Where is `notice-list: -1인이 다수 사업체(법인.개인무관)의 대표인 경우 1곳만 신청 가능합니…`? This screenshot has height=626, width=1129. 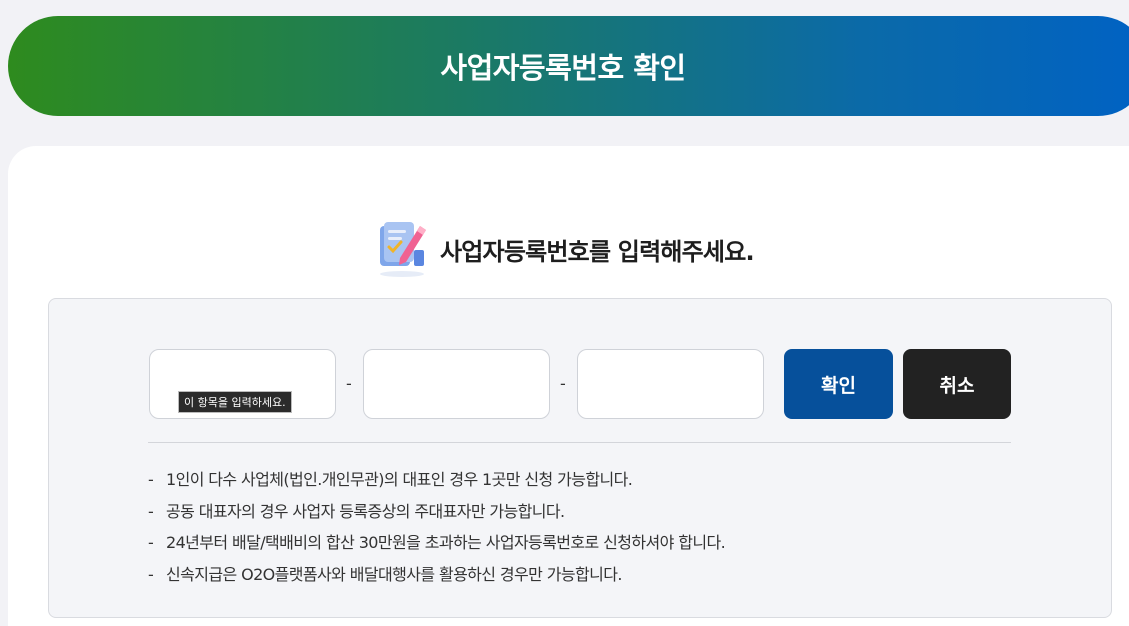
notice-list: -1인이 다수 사업체(법인.개인무관)의 대표인 경우 1곳만 신청 가능합니… is located at coordinates (437, 529).